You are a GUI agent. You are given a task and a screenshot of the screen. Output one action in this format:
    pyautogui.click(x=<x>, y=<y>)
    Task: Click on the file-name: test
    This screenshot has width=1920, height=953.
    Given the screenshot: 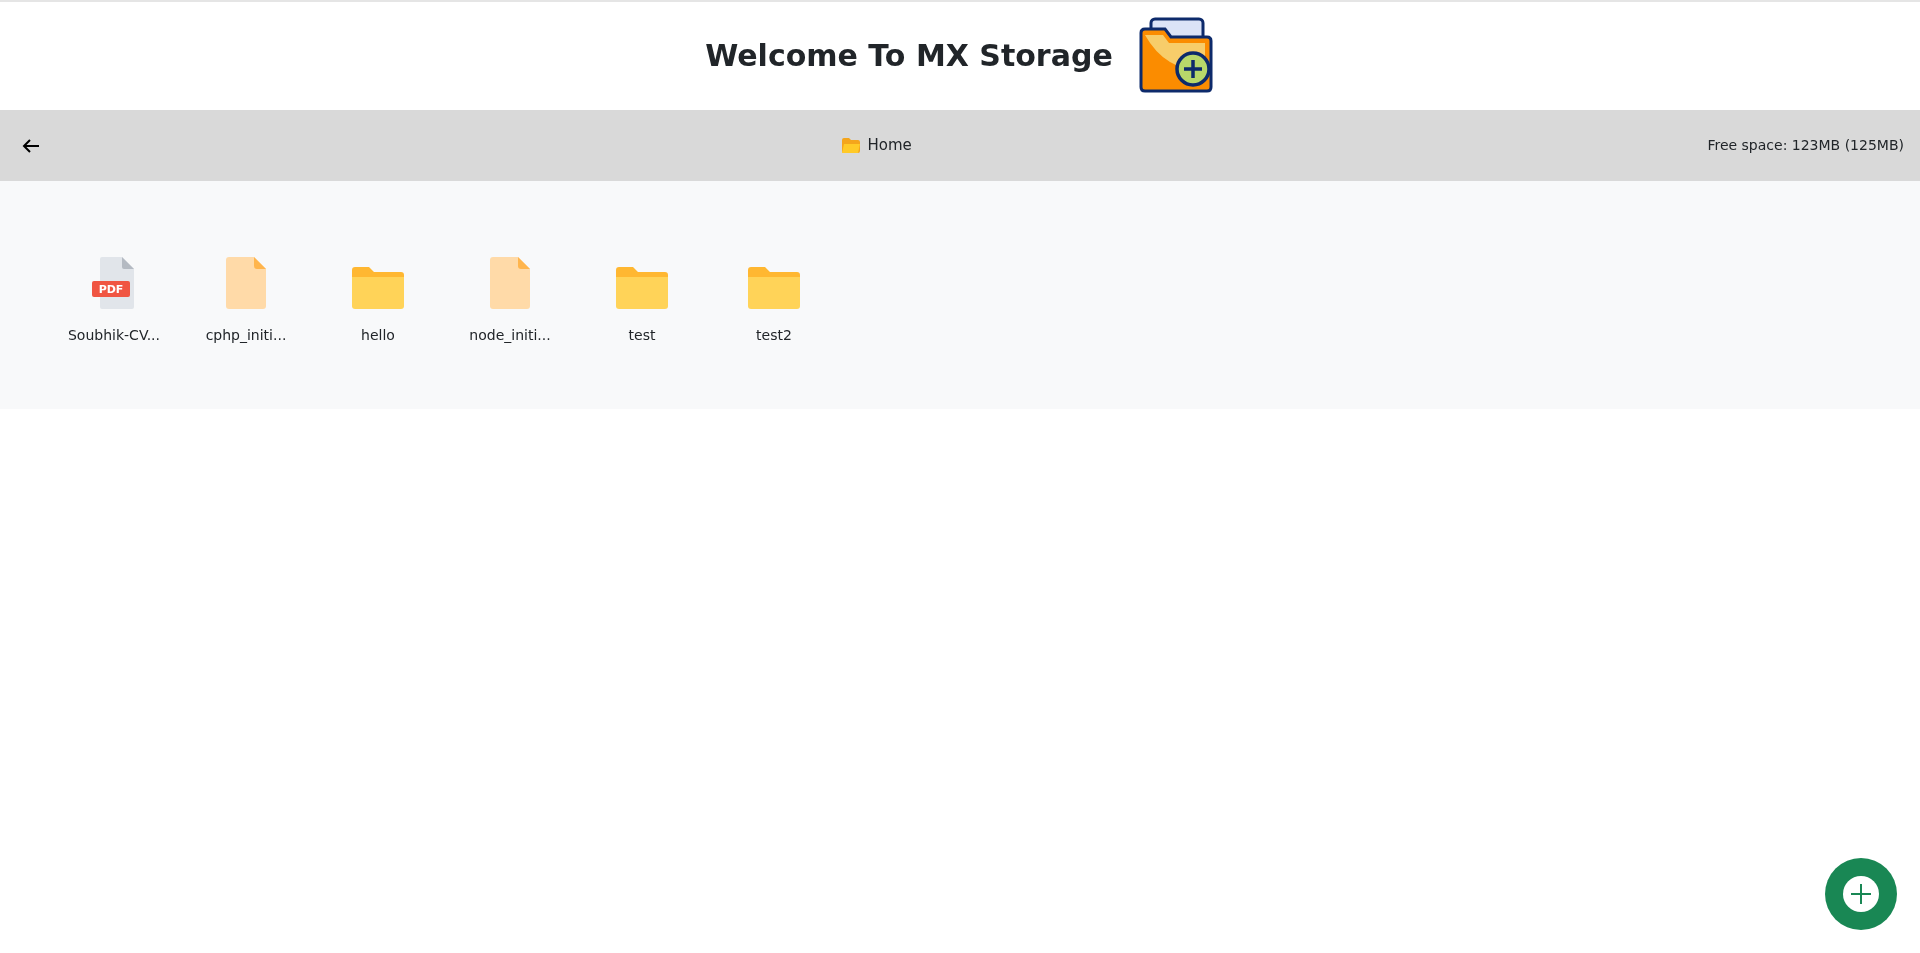 What is the action you would take?
    pyautogui.click(x=642, y=335)
    